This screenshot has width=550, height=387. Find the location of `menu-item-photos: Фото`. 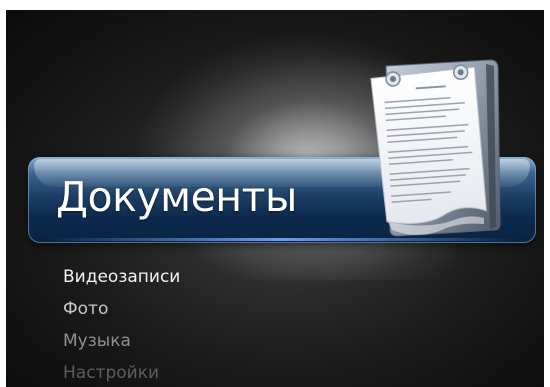

menu-item-photos: Фото is located at coordinates (121, 309).